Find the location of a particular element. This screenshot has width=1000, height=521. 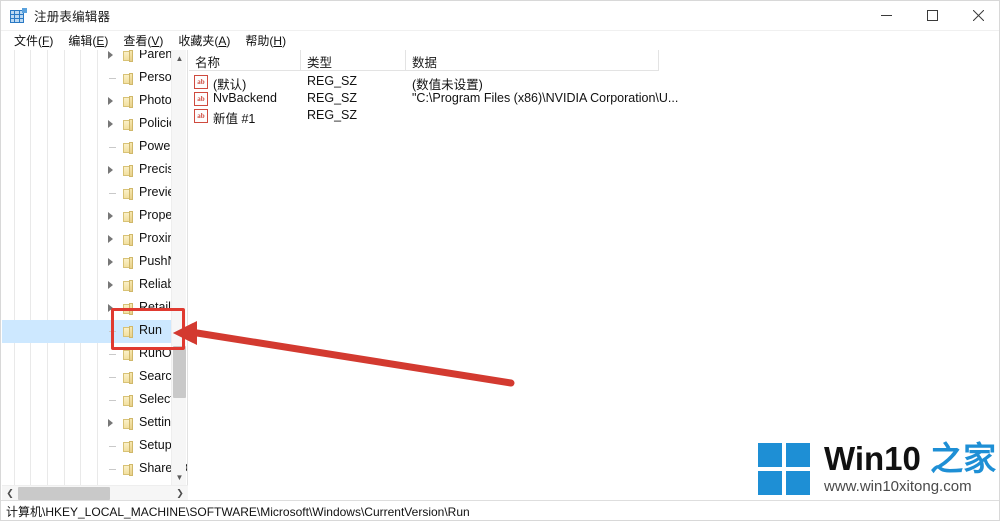

column-header-data: 数据 is located at coordinates (532, 60).